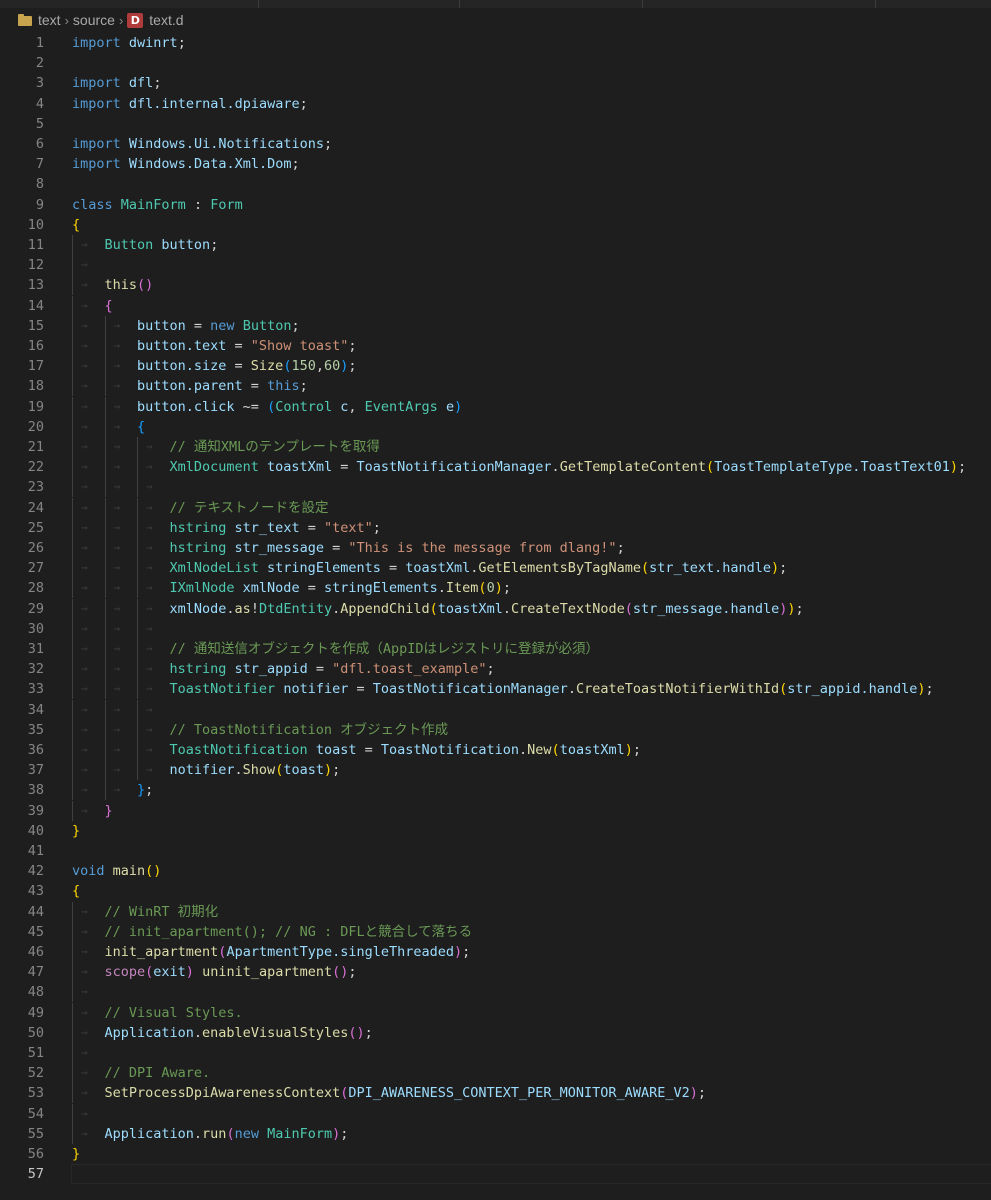 The width and height of the screenshot is (991, 1200). I want to click on line-number: 3, so click(39, 83).